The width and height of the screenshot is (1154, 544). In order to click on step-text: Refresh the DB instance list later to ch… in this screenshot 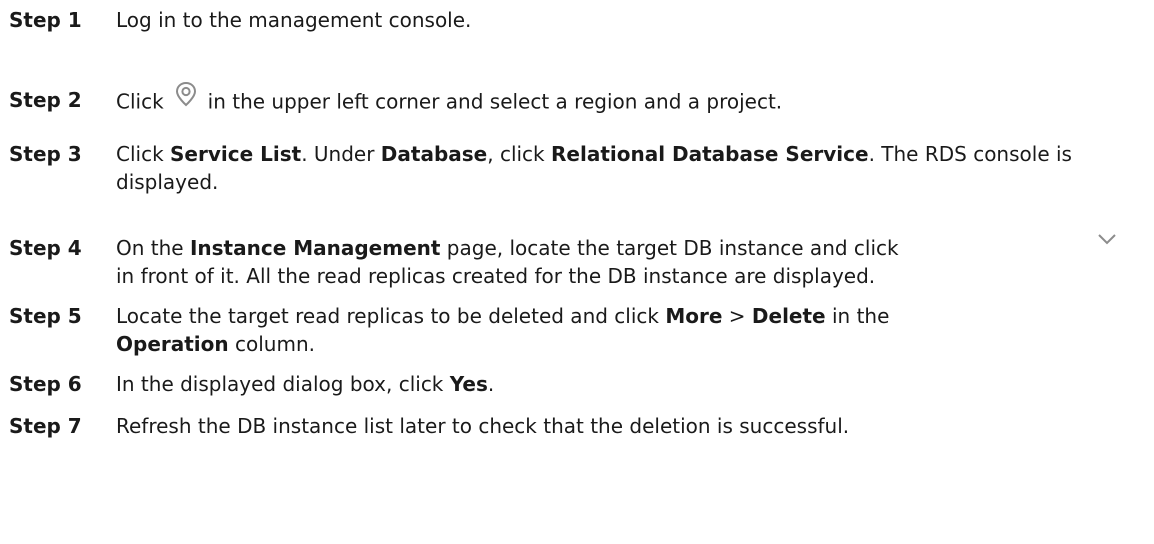, I will do `click(618, 426)`.